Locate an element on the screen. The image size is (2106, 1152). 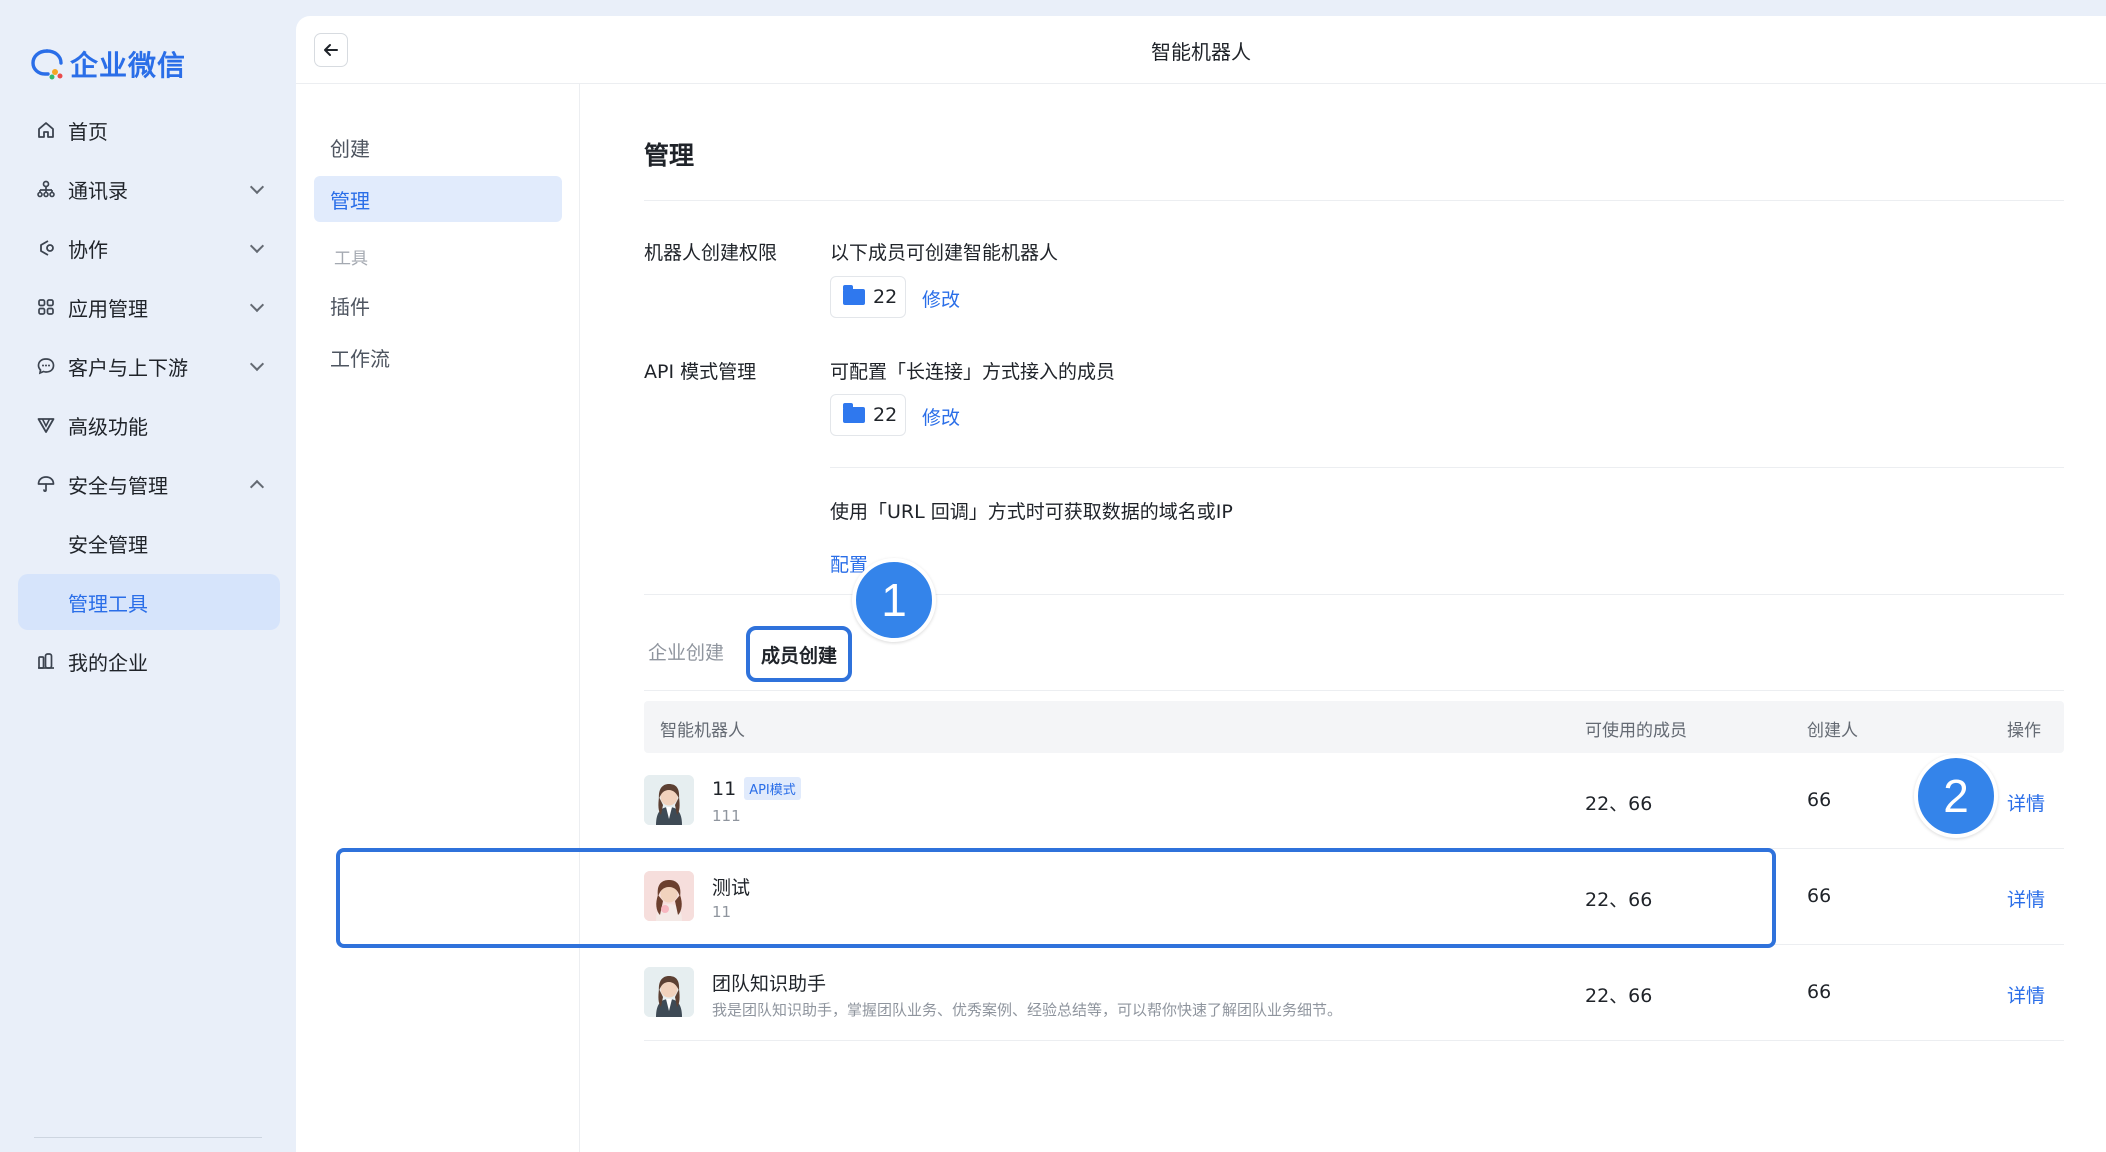
perm-edit-link: 修改 is located at coordinates (941, 298).